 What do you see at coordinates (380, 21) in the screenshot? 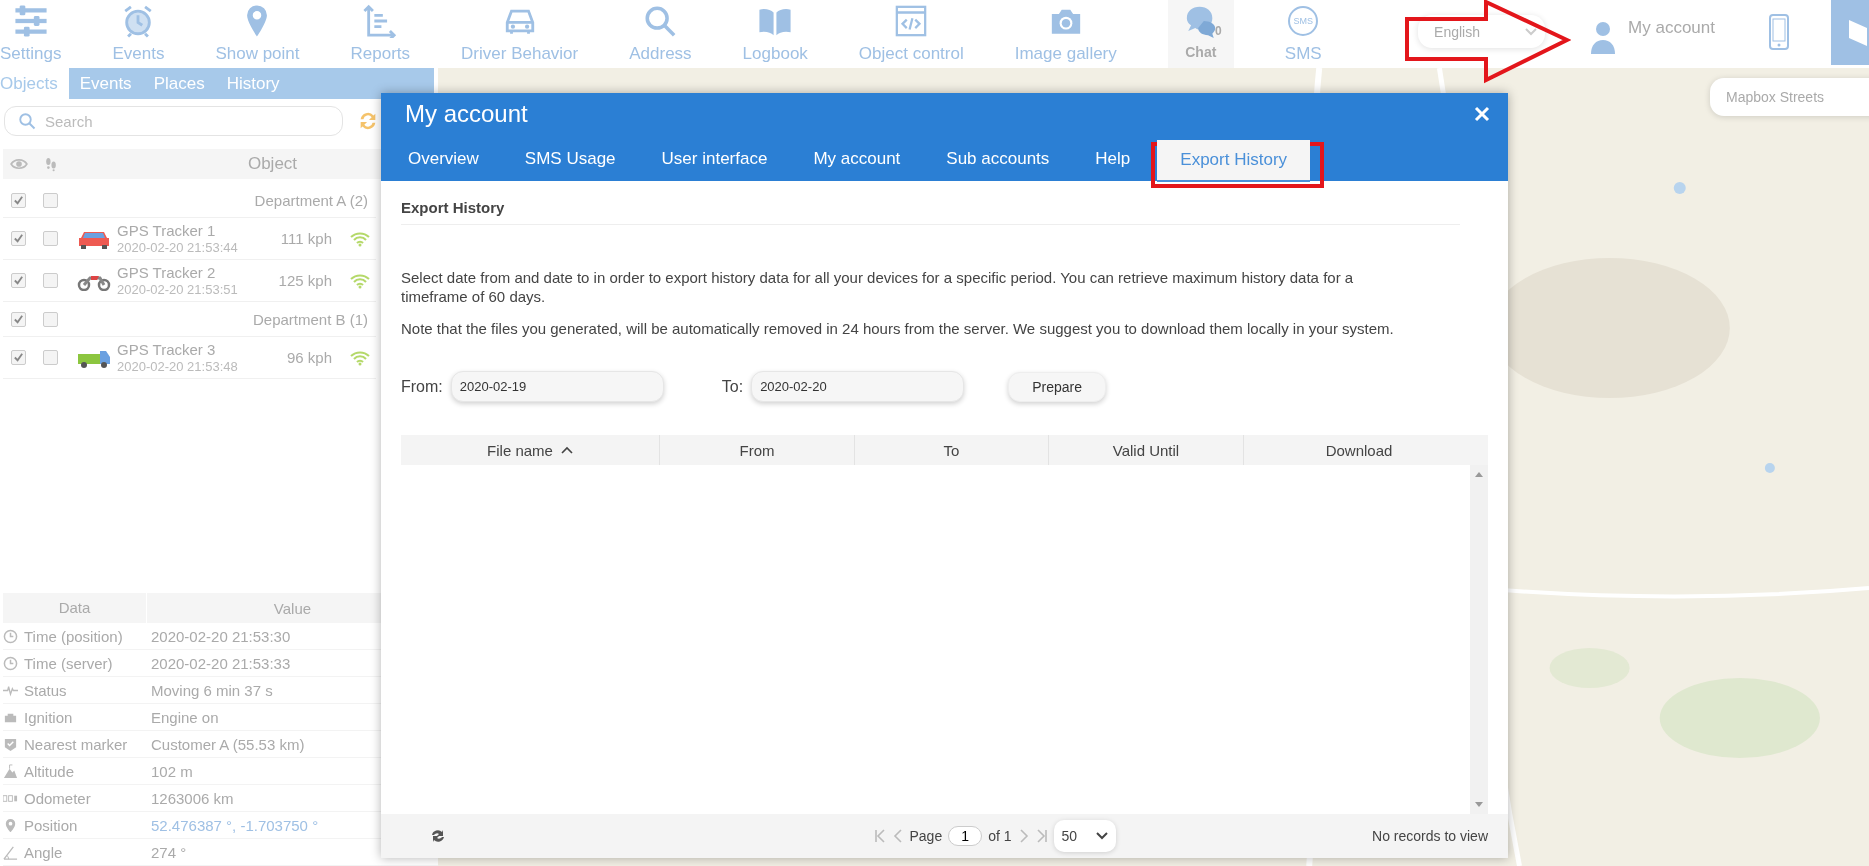
I see `chart-icon` at bounding box center [380, 21].